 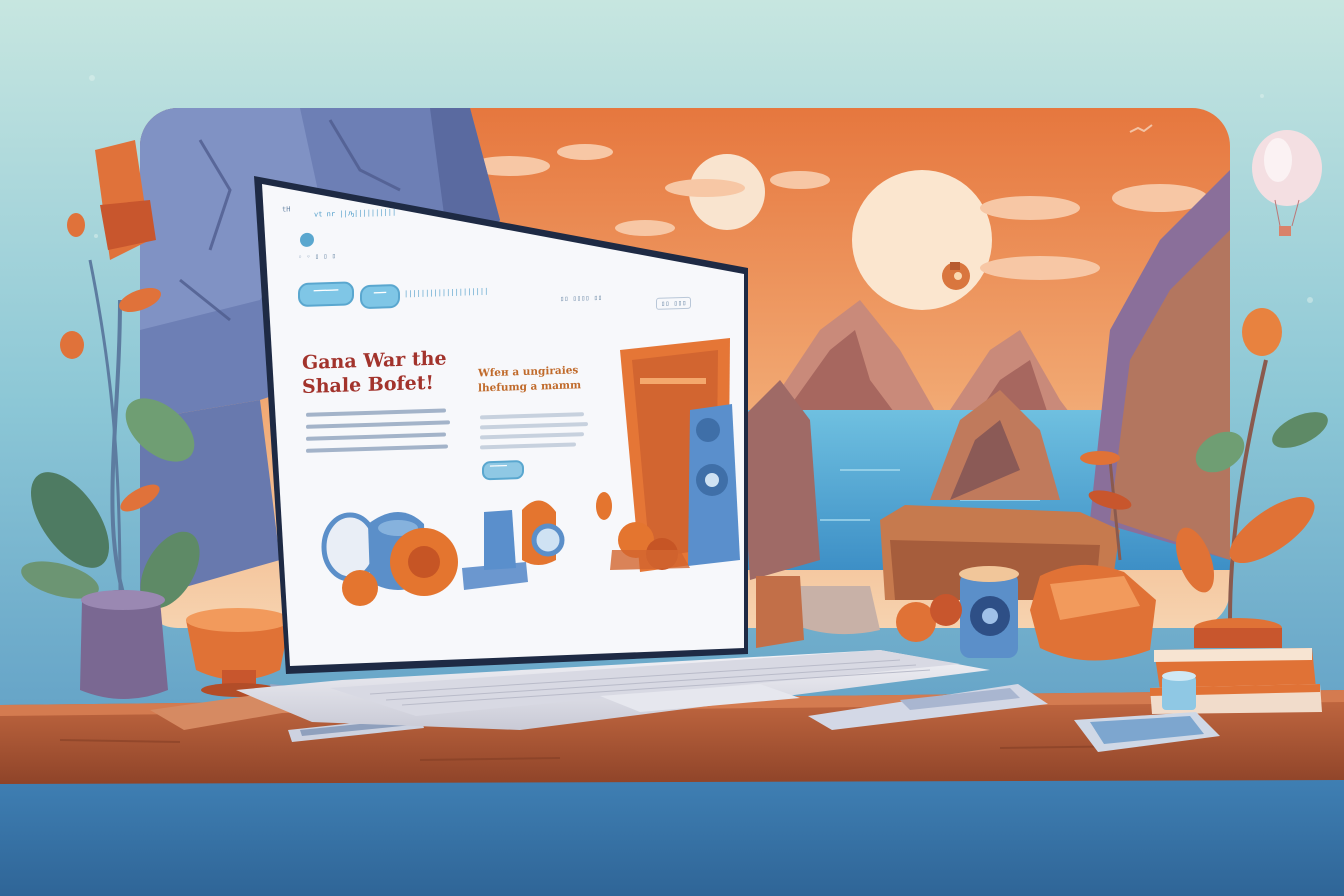 I want to click on nav-button-secondary: ▔▔, so click(x=380, y=296).